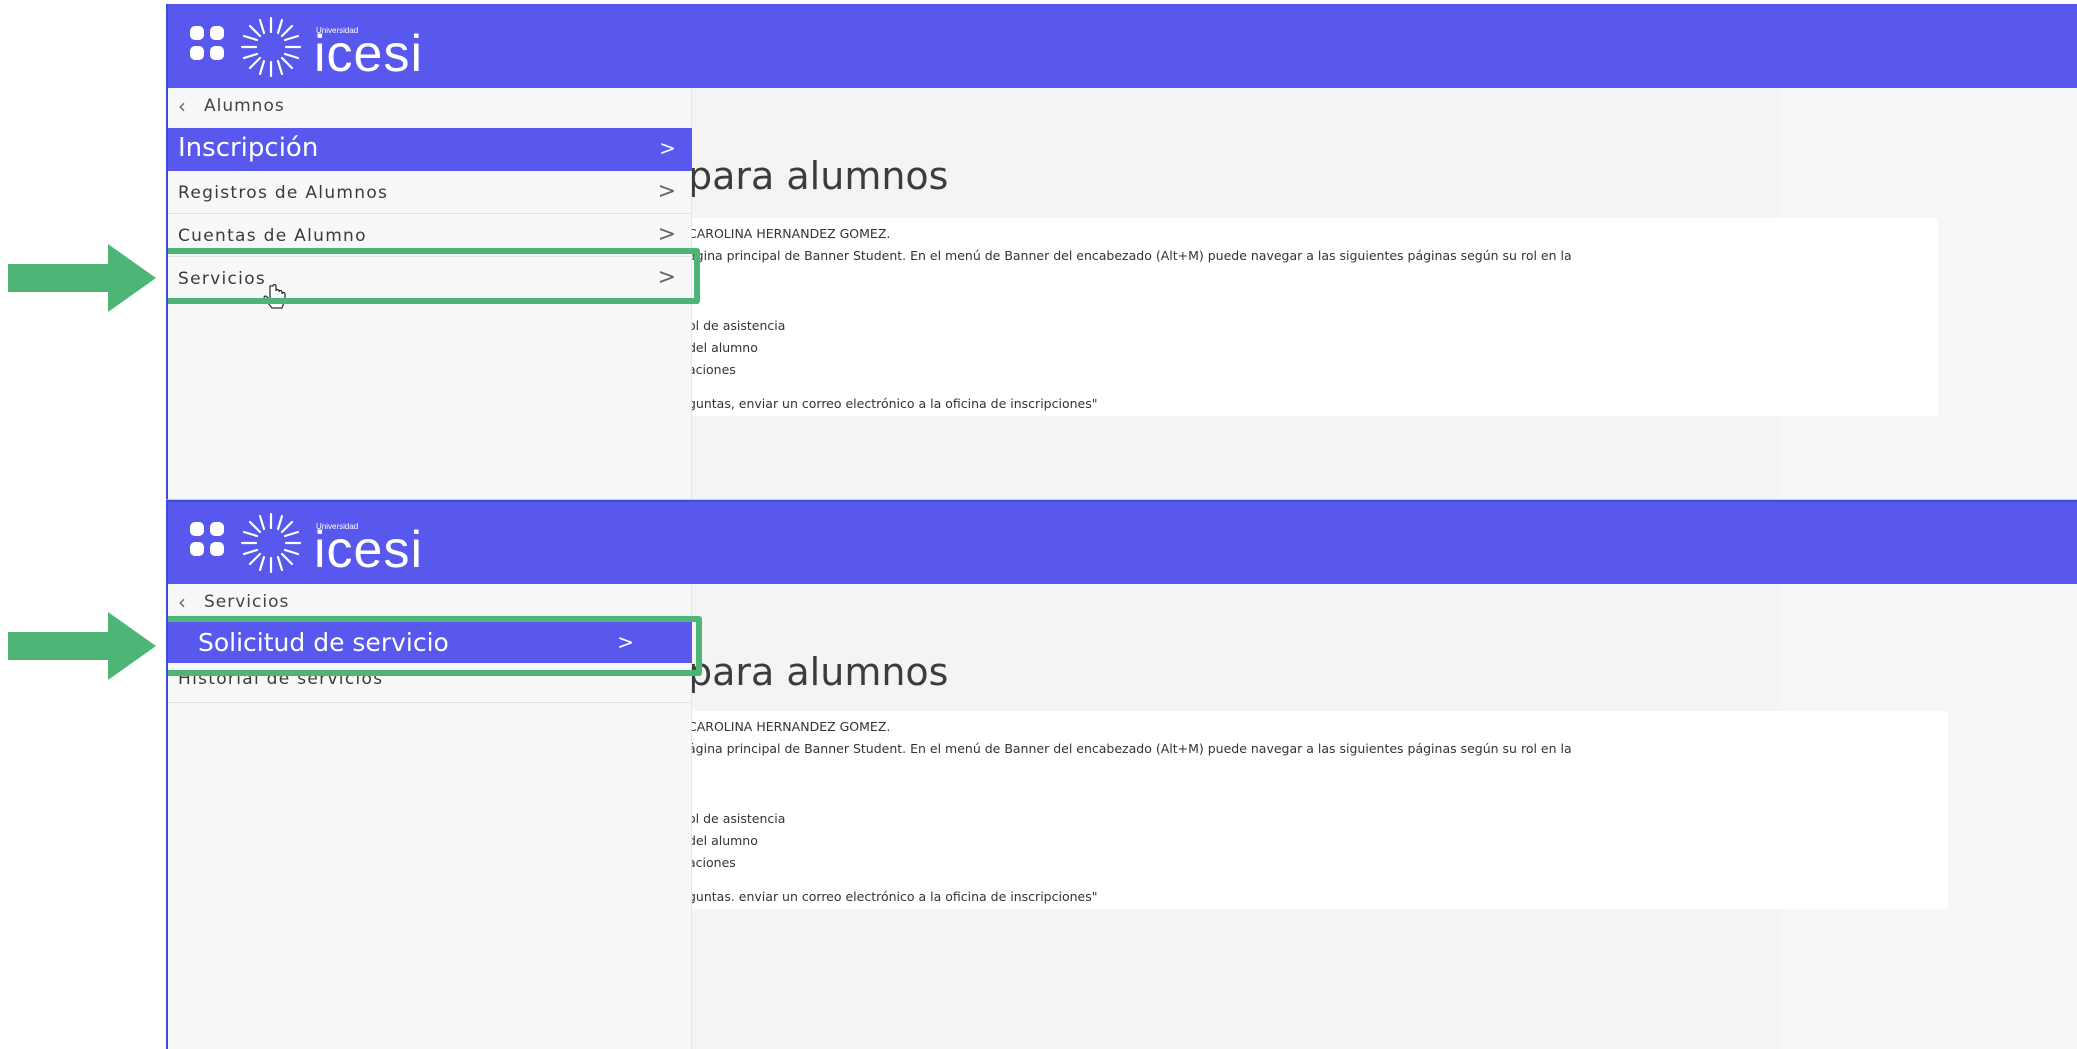  What do you see at coordinates (430, 235) in the screenshot?
I see `menu-item-cuentas-de-alumno: Cuentas de Alumno >` at bounding box center [430, 235].